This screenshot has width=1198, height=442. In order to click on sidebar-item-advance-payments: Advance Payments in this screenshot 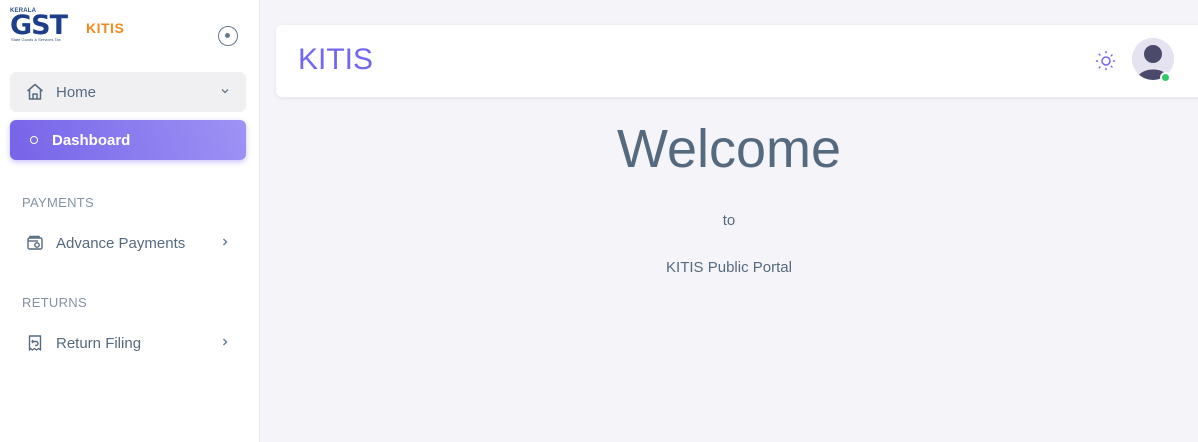, I will do `click(128, 243)`.